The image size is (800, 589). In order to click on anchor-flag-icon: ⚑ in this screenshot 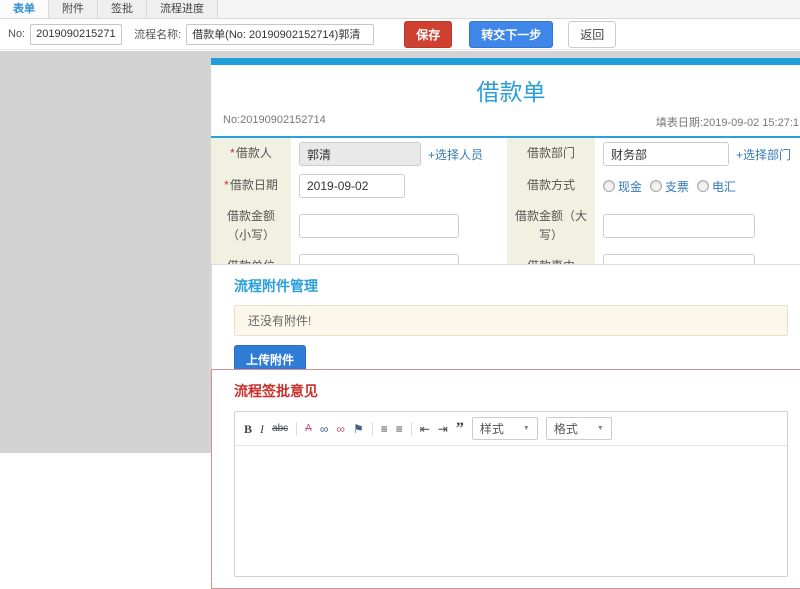, I will do `click(358, 429)`.